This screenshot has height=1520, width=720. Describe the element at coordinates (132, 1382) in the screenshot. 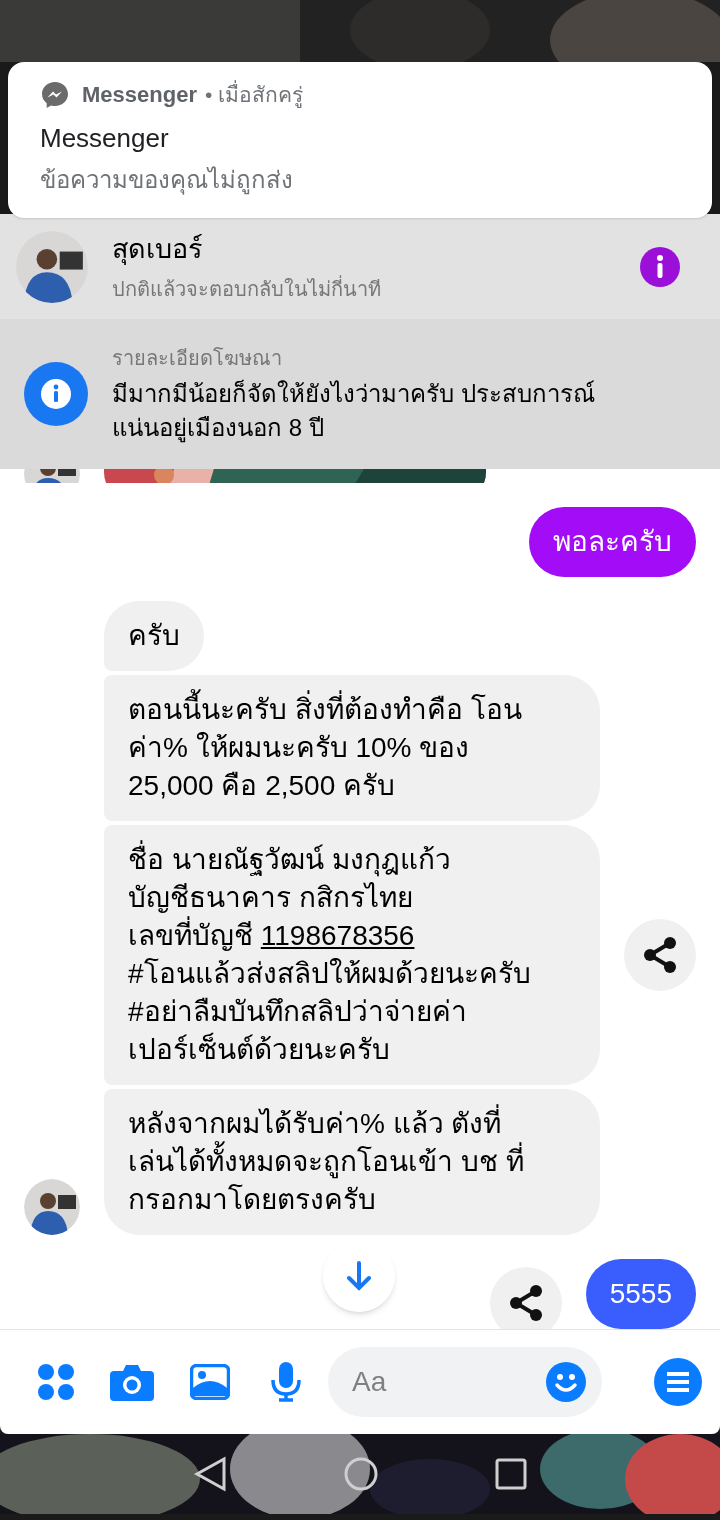

I see `camera-icon` at that location.